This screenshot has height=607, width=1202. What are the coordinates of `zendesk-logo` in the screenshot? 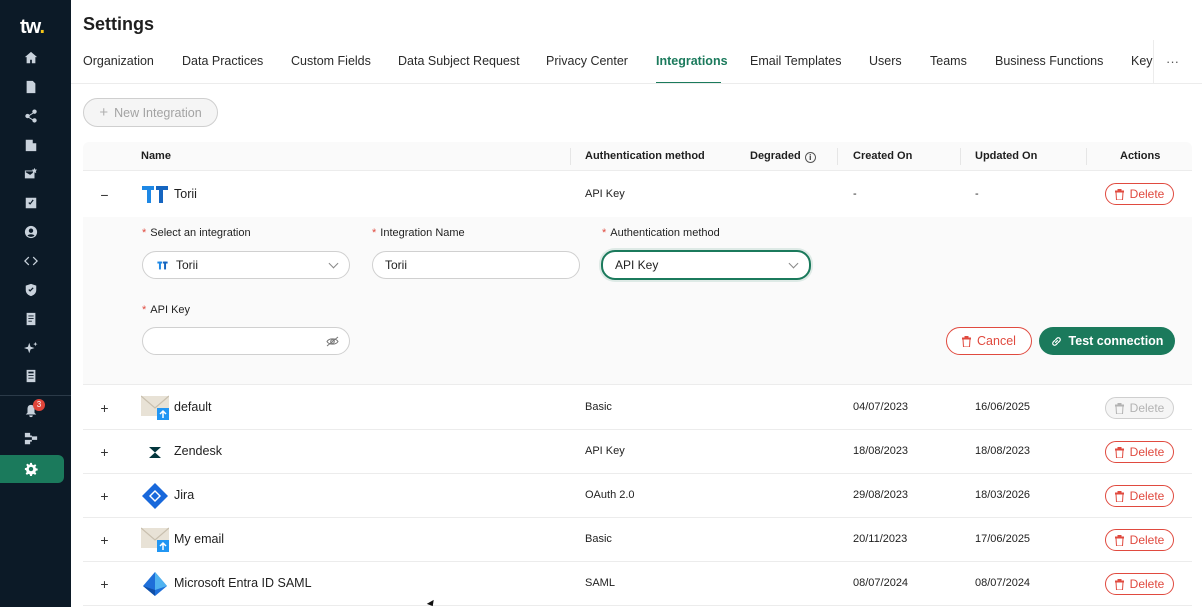 It's located at (155, 452).